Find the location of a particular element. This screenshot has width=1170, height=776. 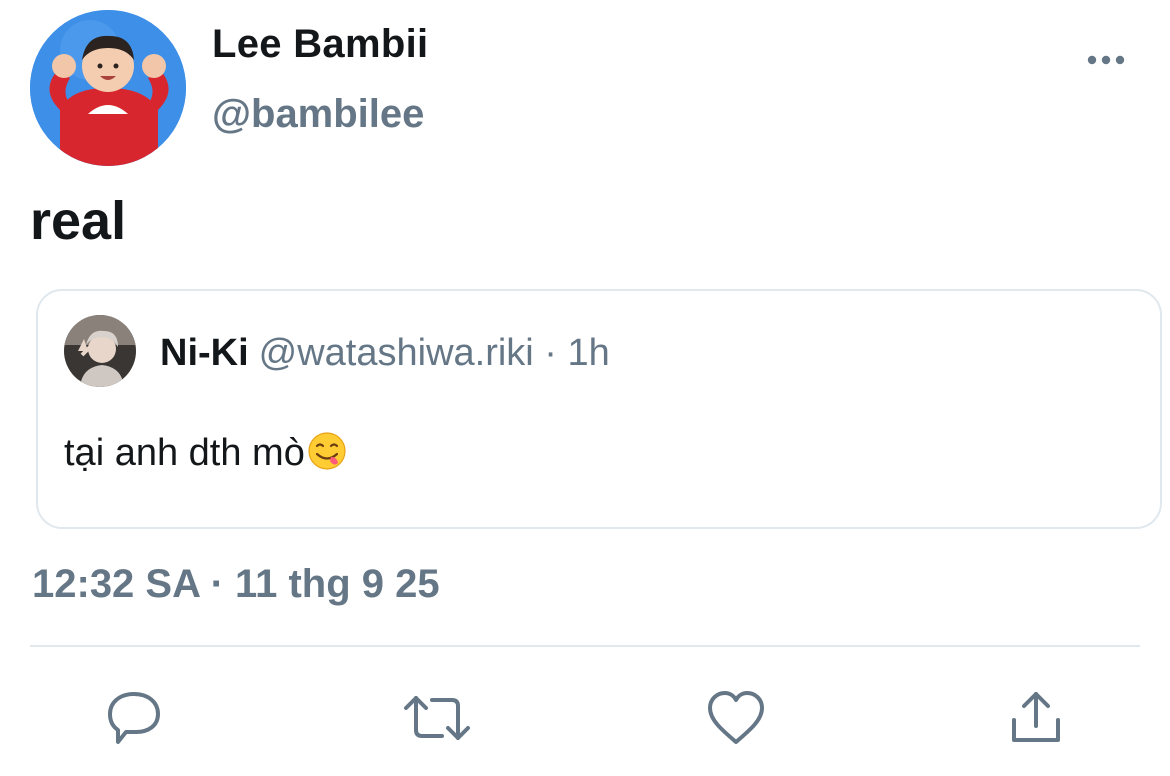

author-handle: @bambilee is located at coordinates (318, 114).